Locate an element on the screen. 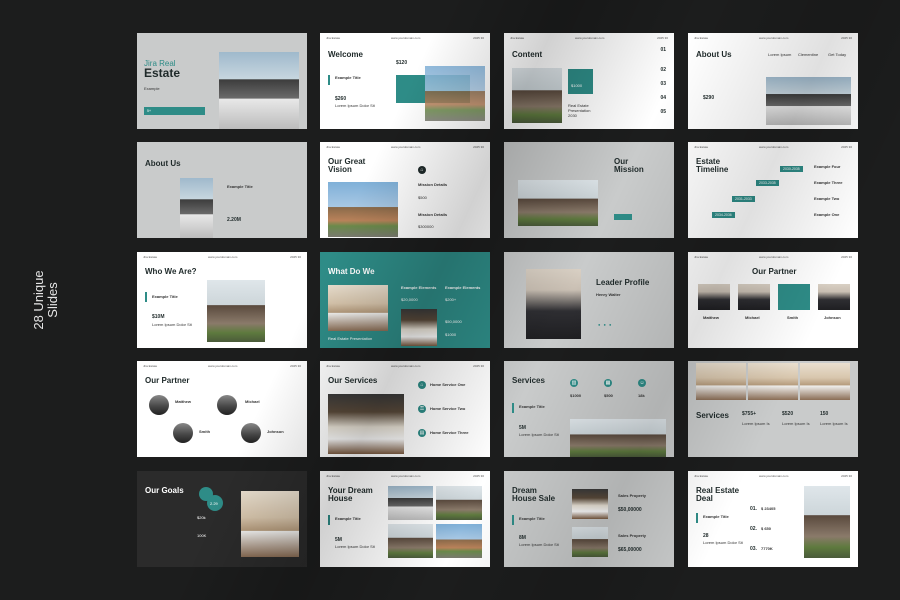 This screenshot has width=900, height=600. deal-n2: 02. is located at coordinates (753, 529).